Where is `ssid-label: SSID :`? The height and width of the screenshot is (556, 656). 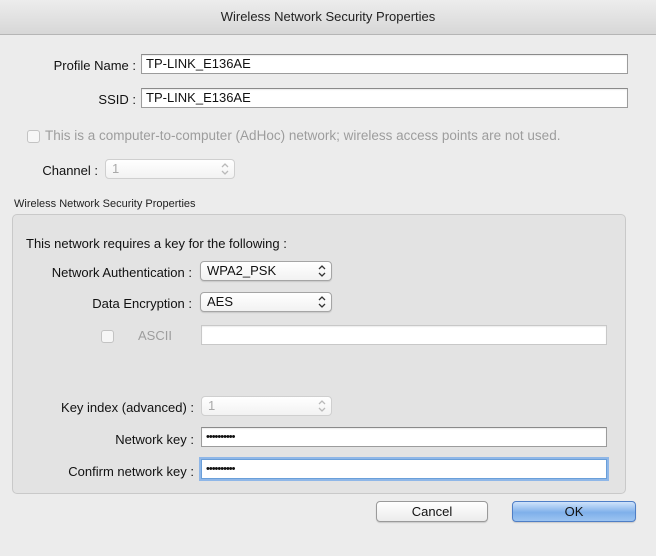 ssid-label: SSID : is located at coordinates (117, 99).